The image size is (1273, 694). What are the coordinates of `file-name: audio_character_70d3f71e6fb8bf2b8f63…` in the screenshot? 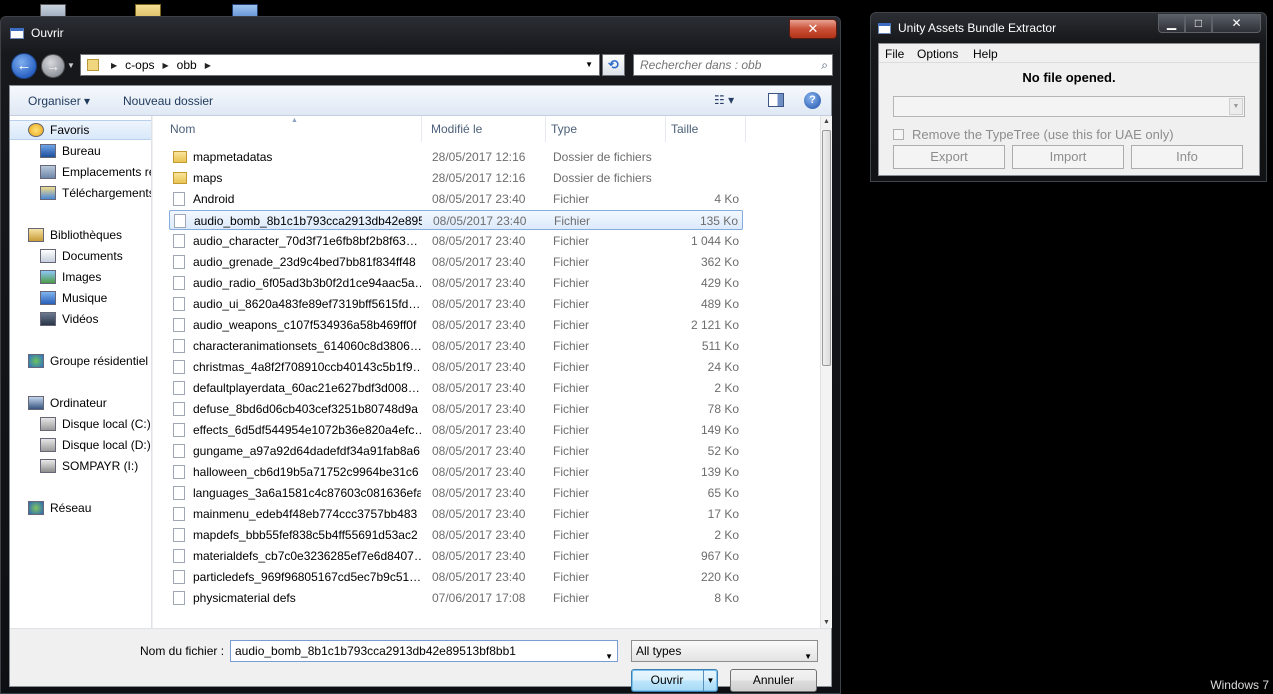 It's located at (305, 241).